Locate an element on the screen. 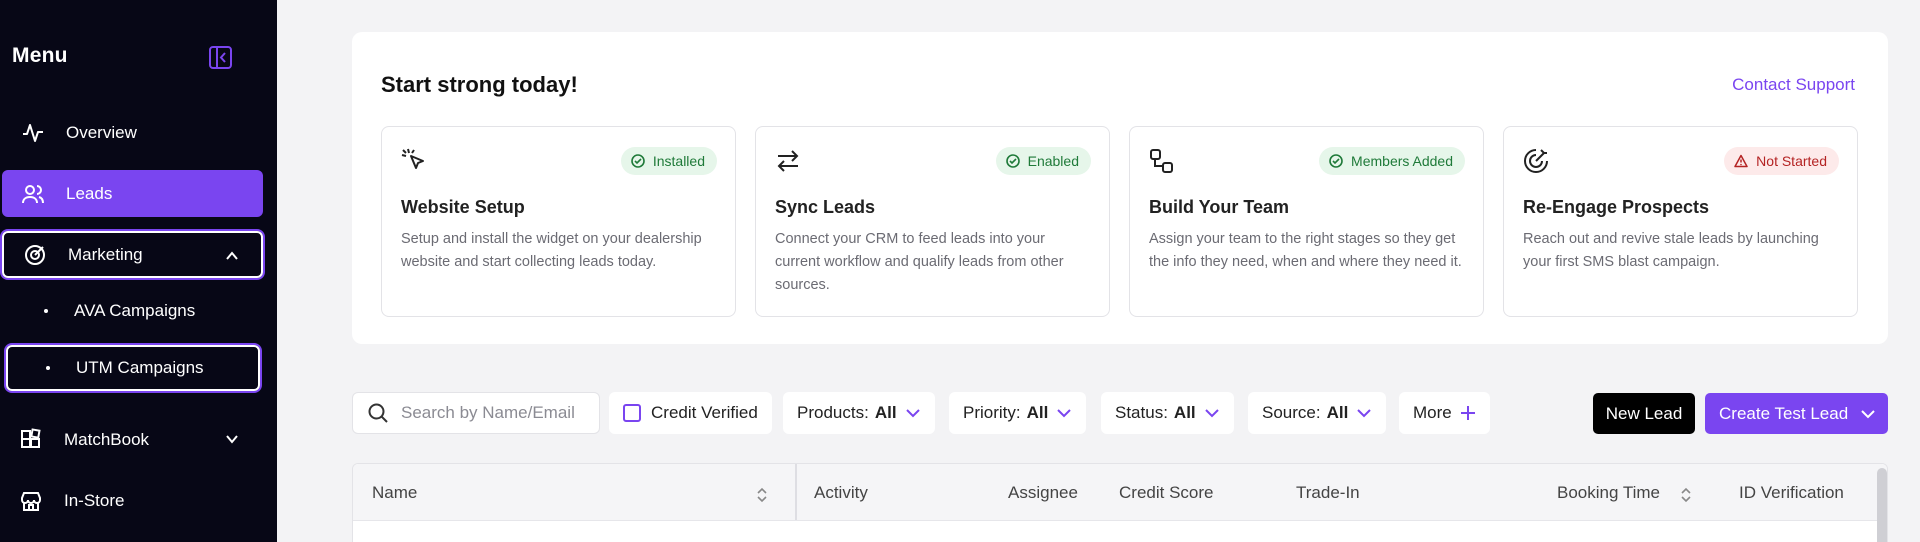 The image size is (1920, 542). column-label: Name is located at coordinates (395, 492).